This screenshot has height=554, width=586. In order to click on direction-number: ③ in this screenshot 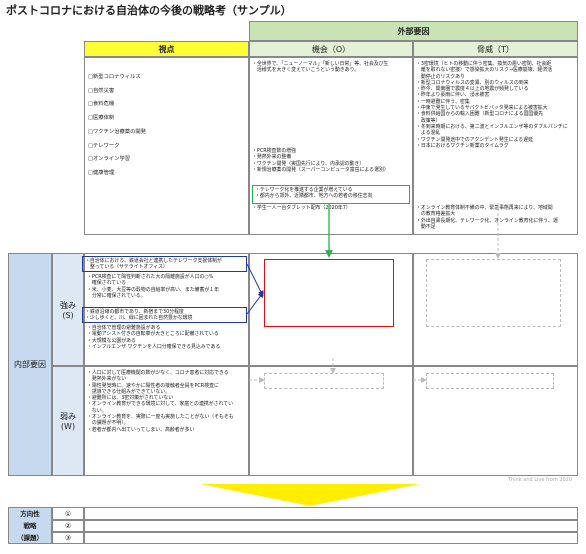, I will do `click(68, 538)`.